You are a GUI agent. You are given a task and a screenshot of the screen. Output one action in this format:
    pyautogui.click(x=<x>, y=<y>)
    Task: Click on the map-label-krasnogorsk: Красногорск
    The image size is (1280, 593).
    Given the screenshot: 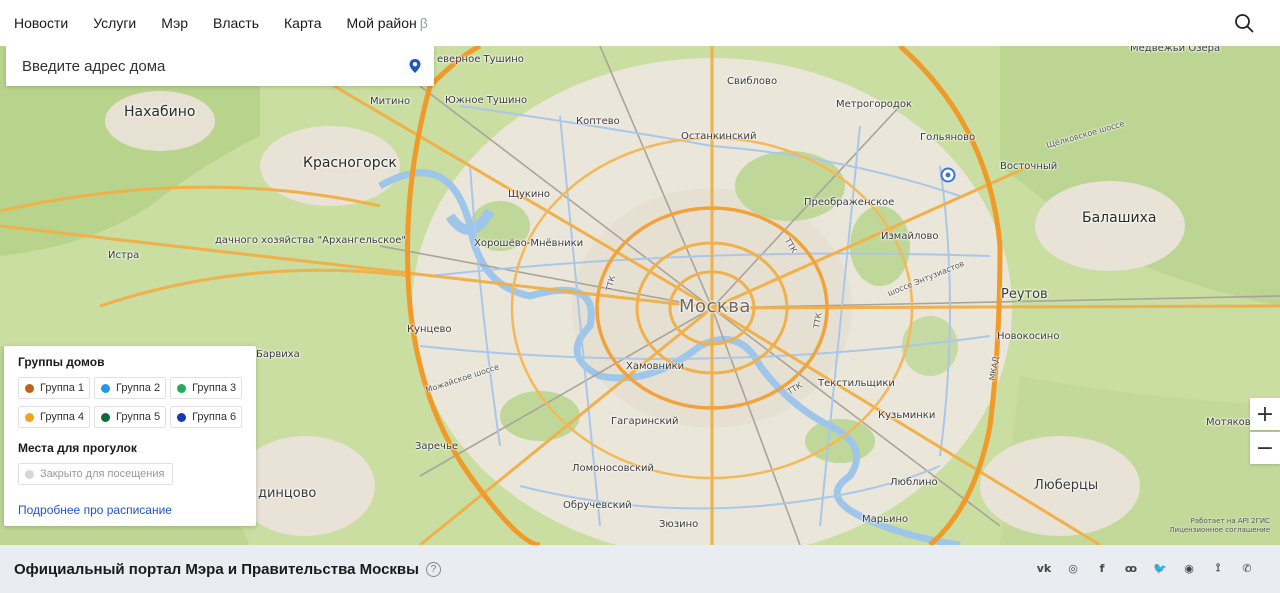 What is the action you would take?
    pyautogui.click(x=350, y=163)
    